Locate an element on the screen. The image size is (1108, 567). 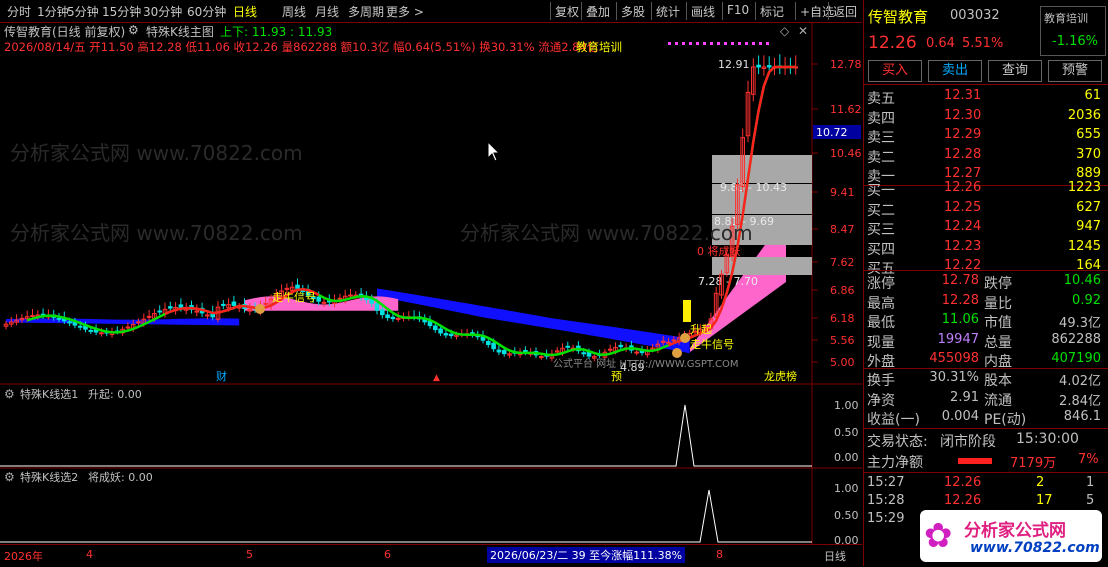
sub2-y-label: 0.50 is located at coordinates (846, 515).